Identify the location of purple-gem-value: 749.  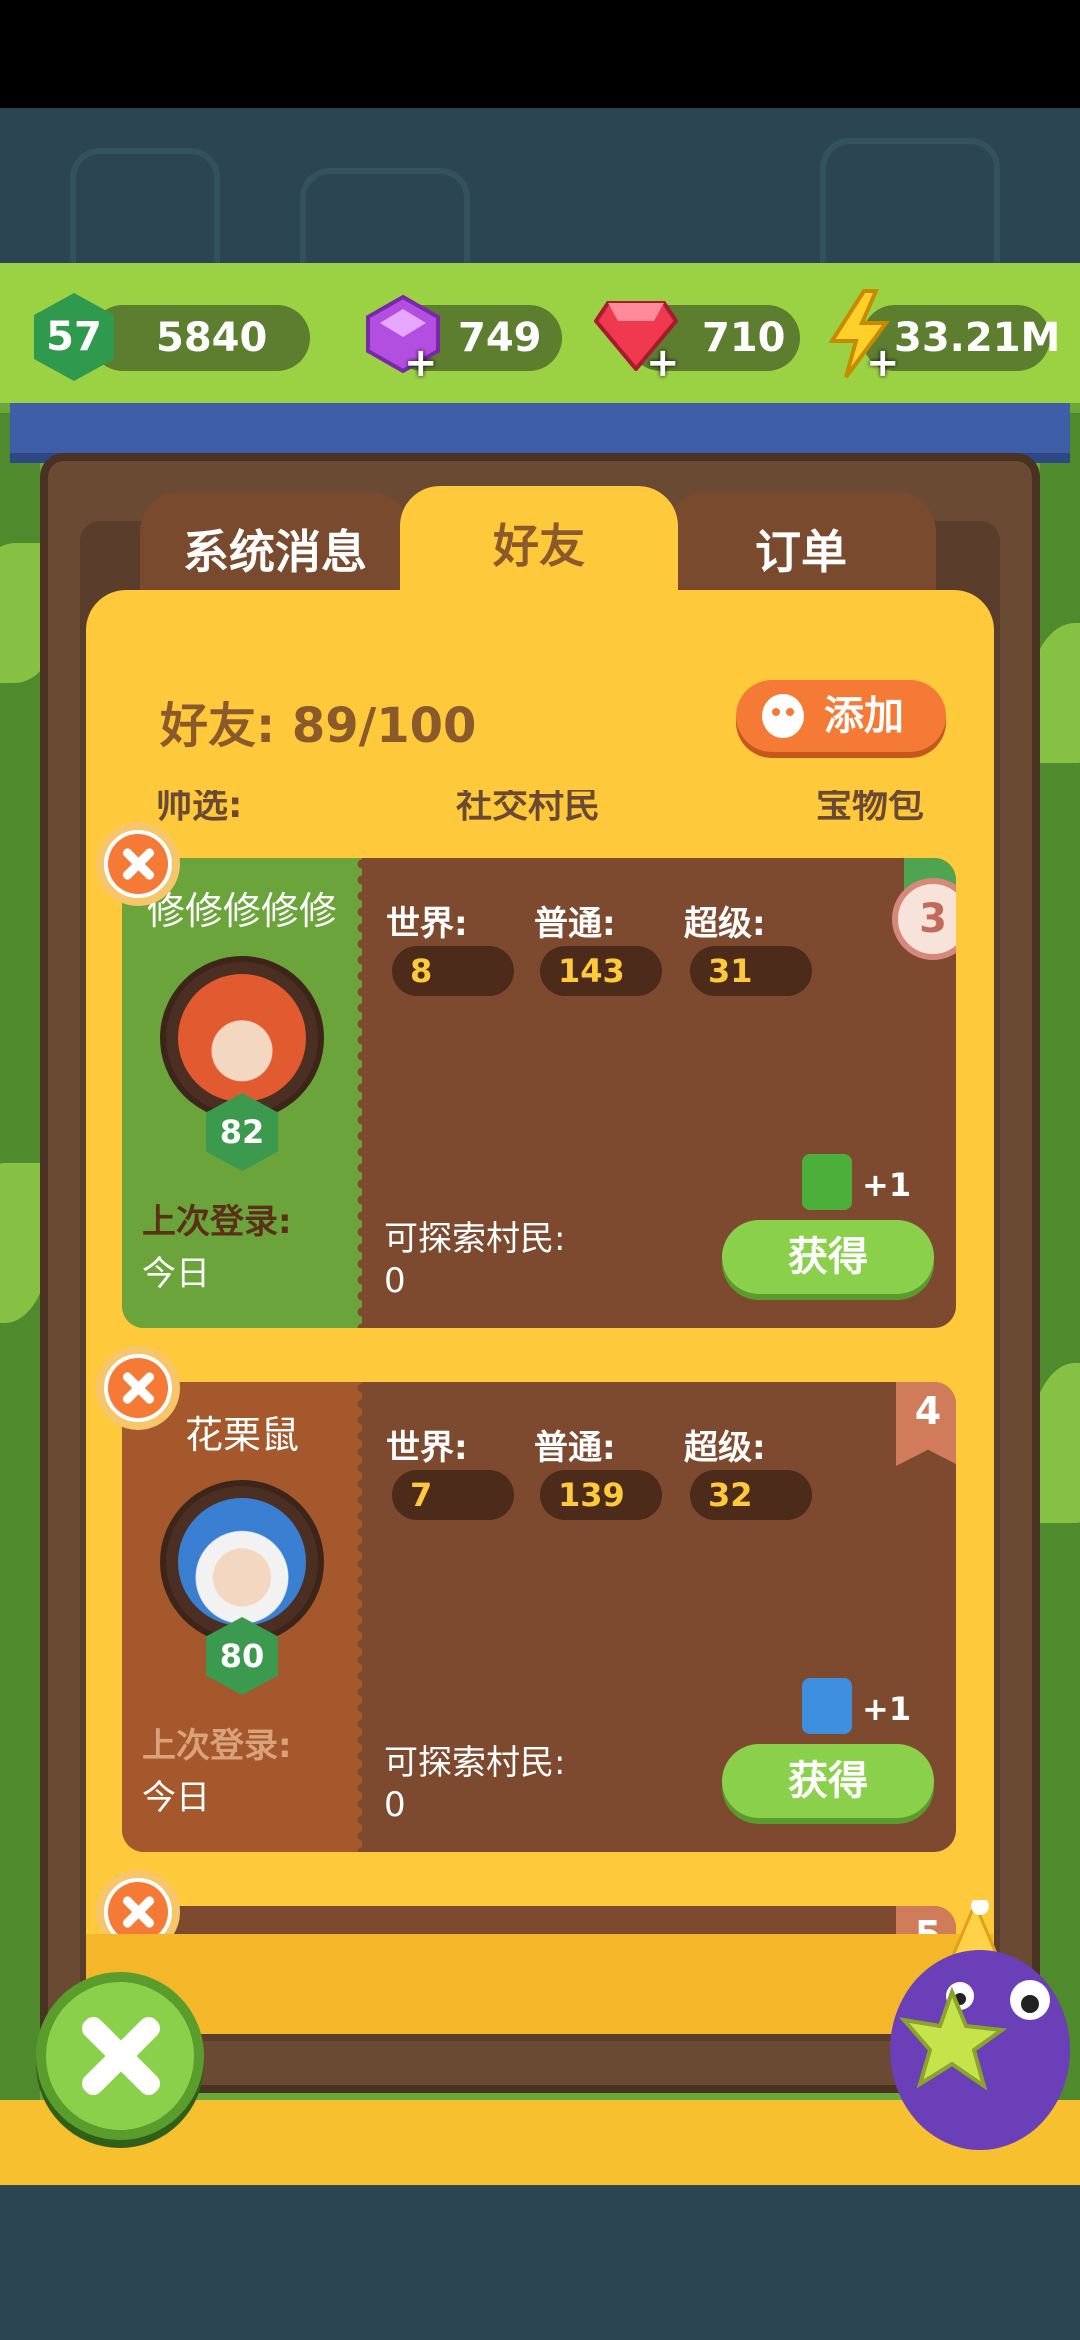
(500, 338).